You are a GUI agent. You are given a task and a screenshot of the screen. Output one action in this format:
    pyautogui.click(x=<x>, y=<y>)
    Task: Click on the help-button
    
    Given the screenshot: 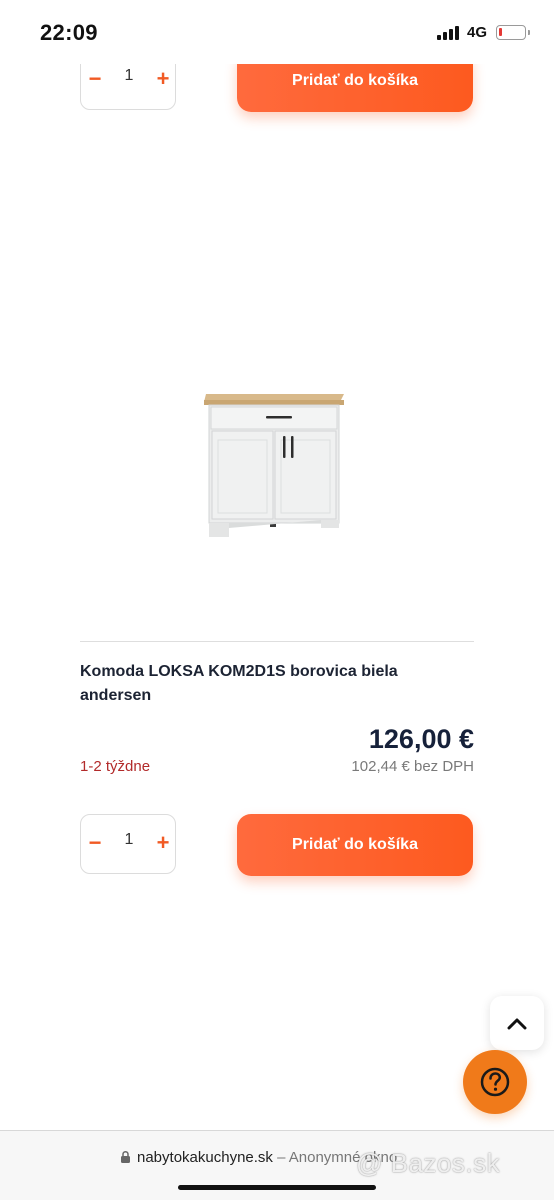 What is the action you would take?
    pyautogui.click(x=495, y=1082)
    